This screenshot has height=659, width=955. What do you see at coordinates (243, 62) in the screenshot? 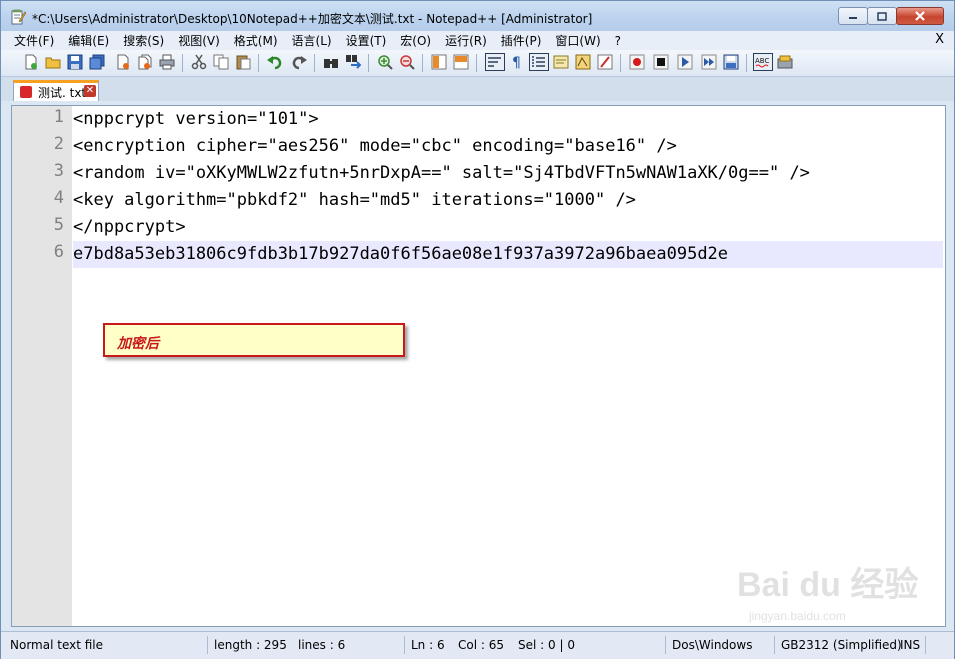
I see `paste-icon` at bounding box center [243, 62].